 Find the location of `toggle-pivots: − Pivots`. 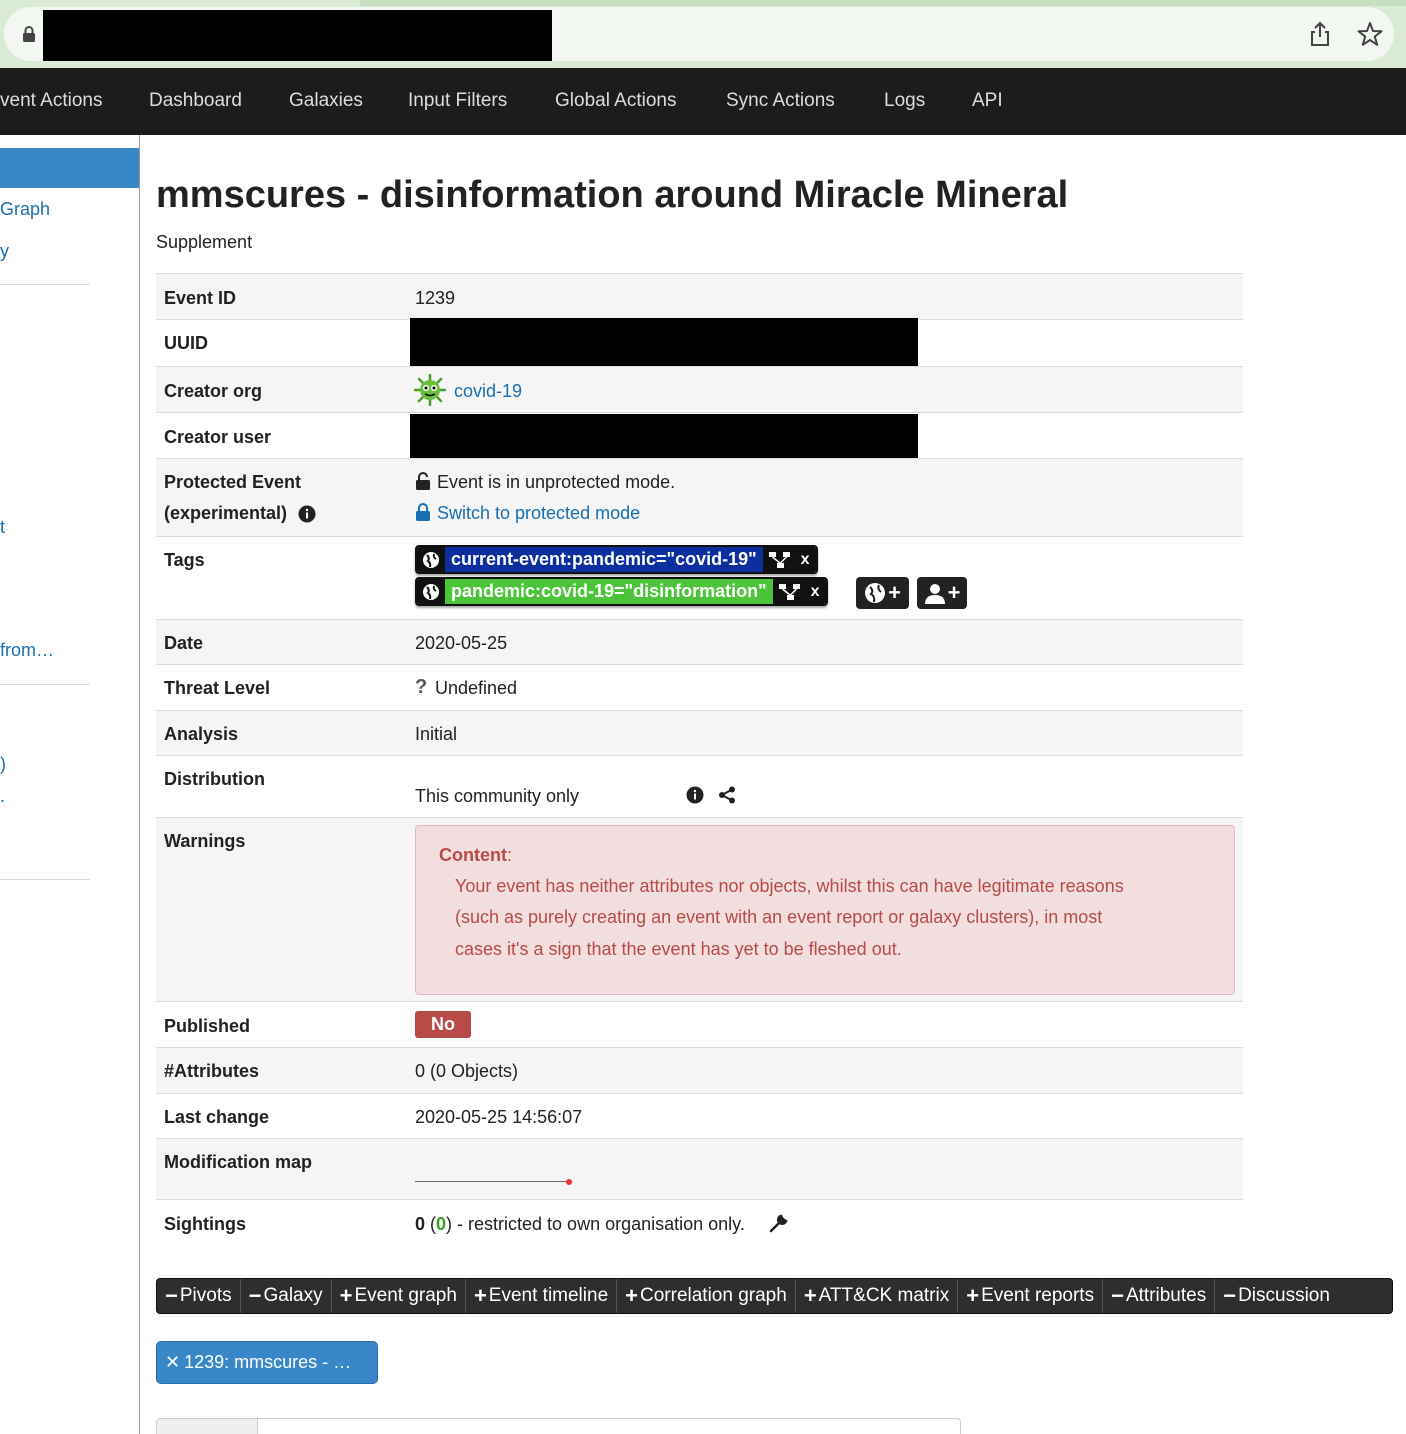

toggle-pivots: − Pivots is located at coordinates (199, 1296).